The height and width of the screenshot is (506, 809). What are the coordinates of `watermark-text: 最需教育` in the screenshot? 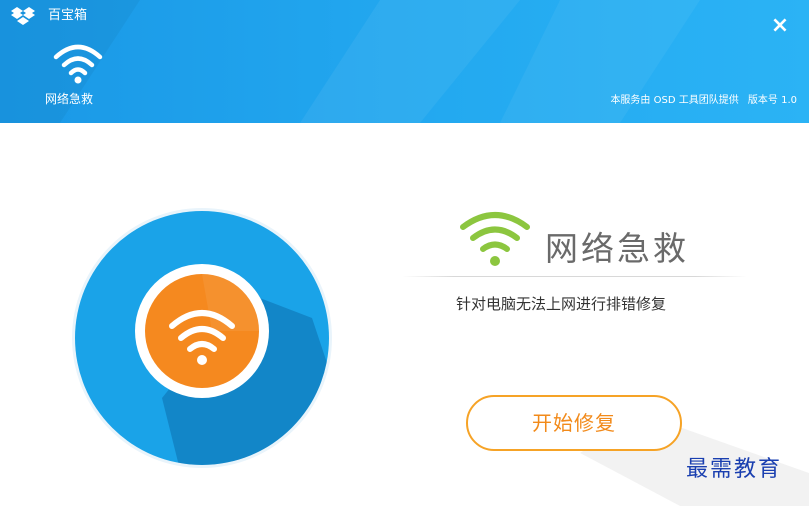 It's located at (734, 469).